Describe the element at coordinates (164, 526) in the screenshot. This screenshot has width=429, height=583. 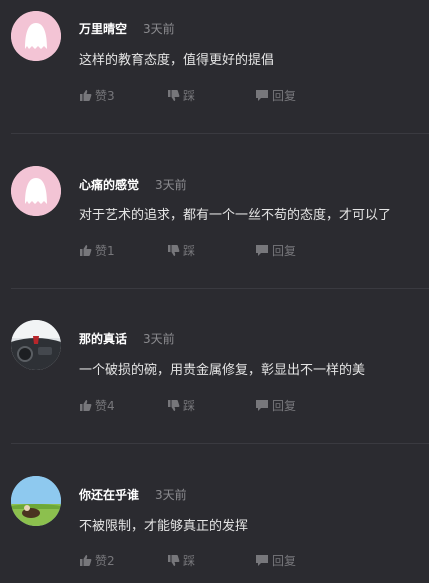
I see `comment-text: 不被限制，才能够真正的发挥` at that location.